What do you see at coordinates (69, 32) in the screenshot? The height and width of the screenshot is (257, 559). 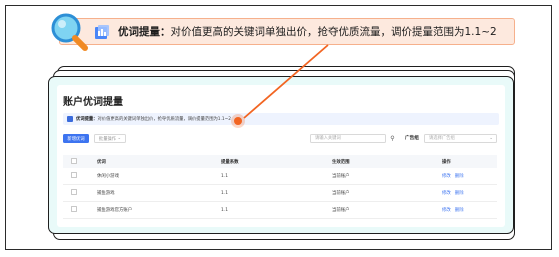 I see `magnifier-icon` at bounding box center [69, 32].